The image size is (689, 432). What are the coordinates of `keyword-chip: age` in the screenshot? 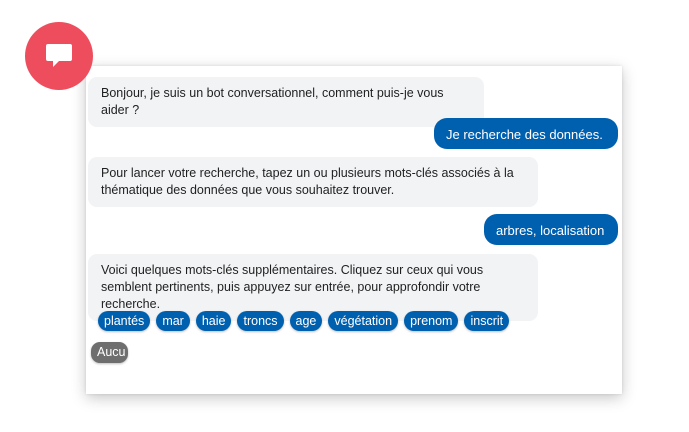 It's located at (306, 321).